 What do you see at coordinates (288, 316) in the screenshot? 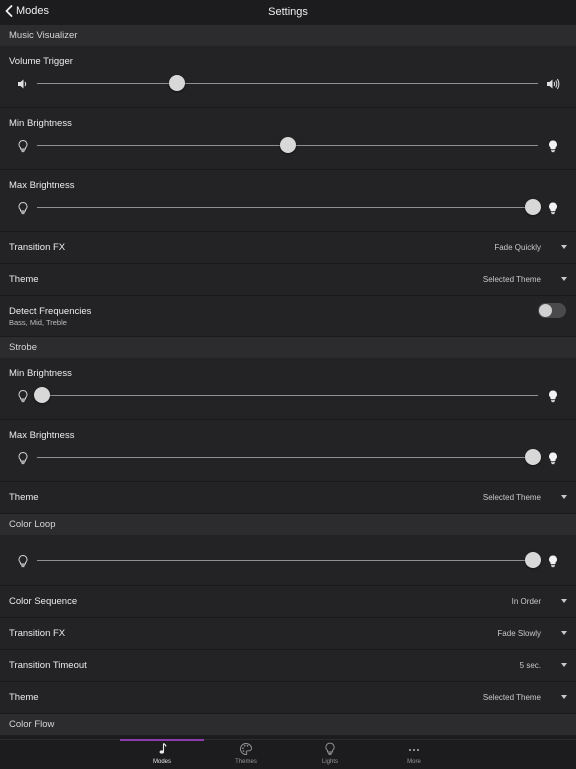
I see `detect-frequencies-row: Detect Frequencies Bass, Mid, Treble` at bounding box center [288, 316].